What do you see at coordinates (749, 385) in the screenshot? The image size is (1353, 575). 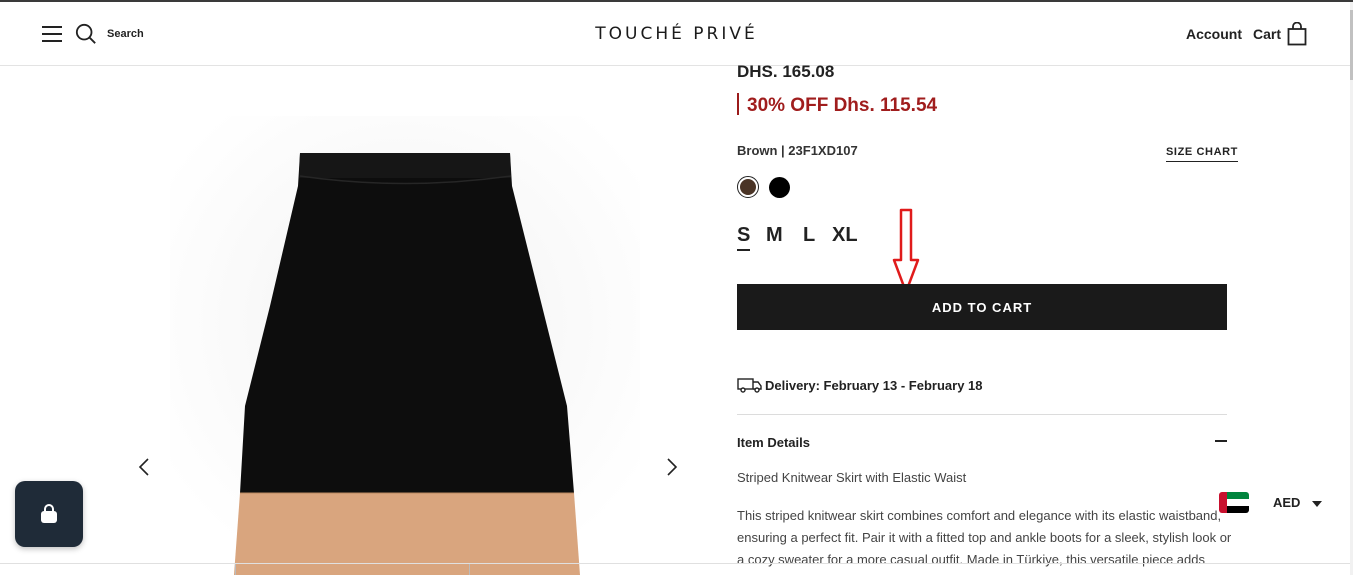 I see `delivery-truck-icon` at bounding box center [749, 385].